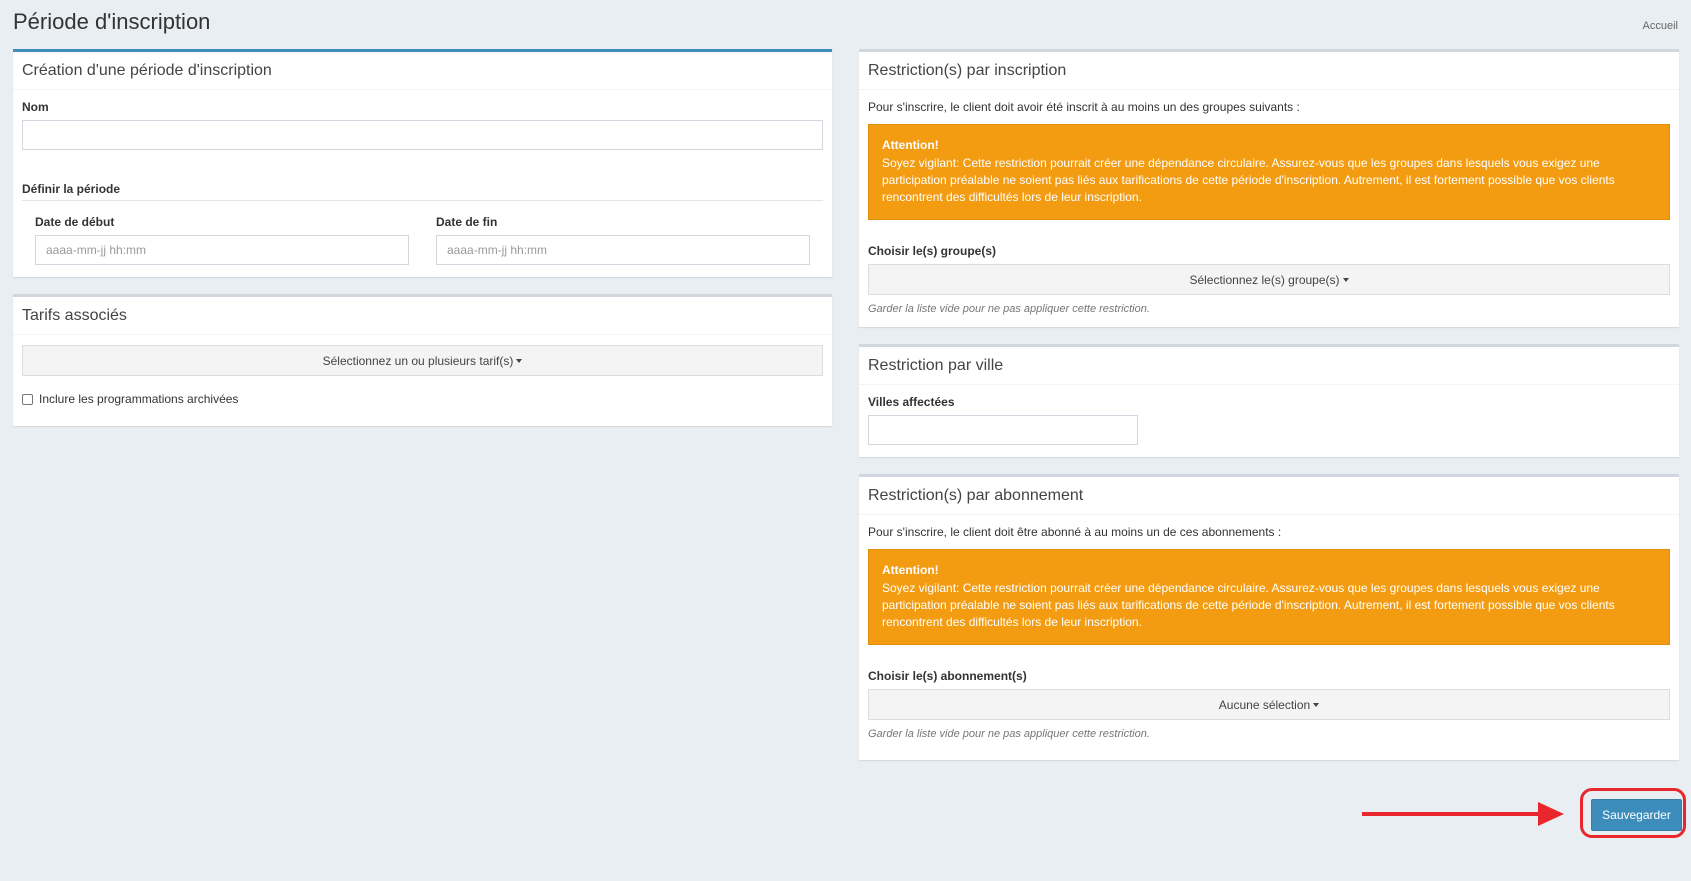  Describe the element at coordinates (422, 135) in the screenshot. I see `name-input` at that location.